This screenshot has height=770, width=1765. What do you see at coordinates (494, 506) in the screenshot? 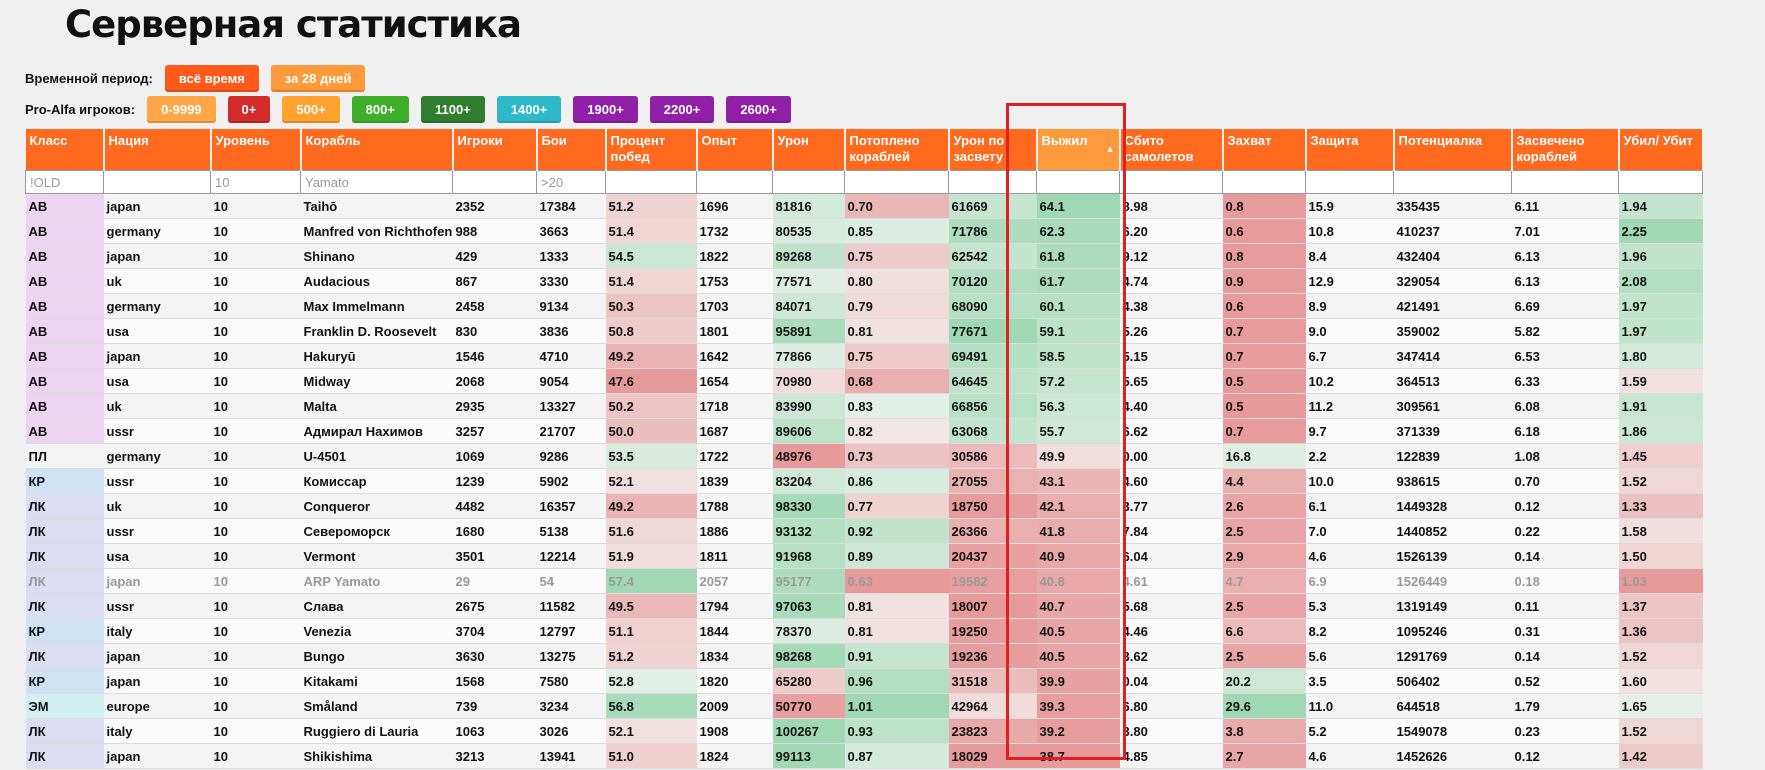
I see `table-cell: 4482` at bounding box center [494, 506].